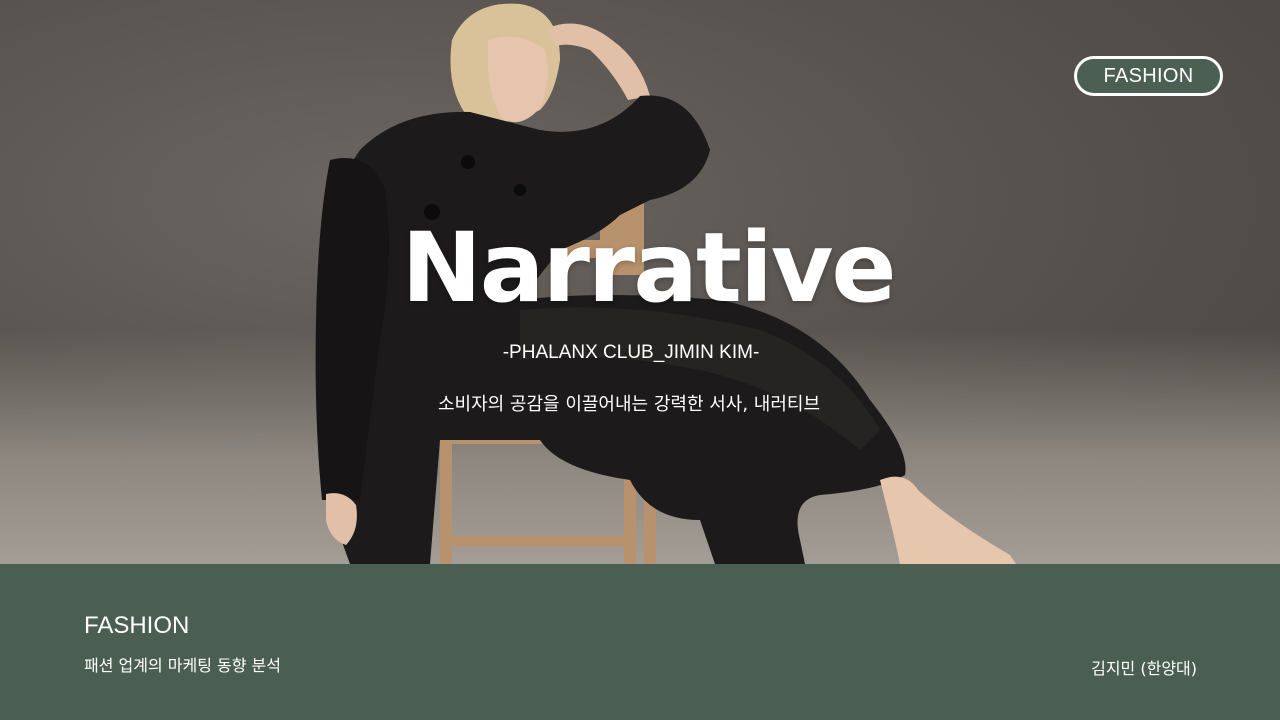 Image resolution: width=1280 pixels, height=720 pixels. I want to click on fashion-badge: FASHION, so click(1148, 76).